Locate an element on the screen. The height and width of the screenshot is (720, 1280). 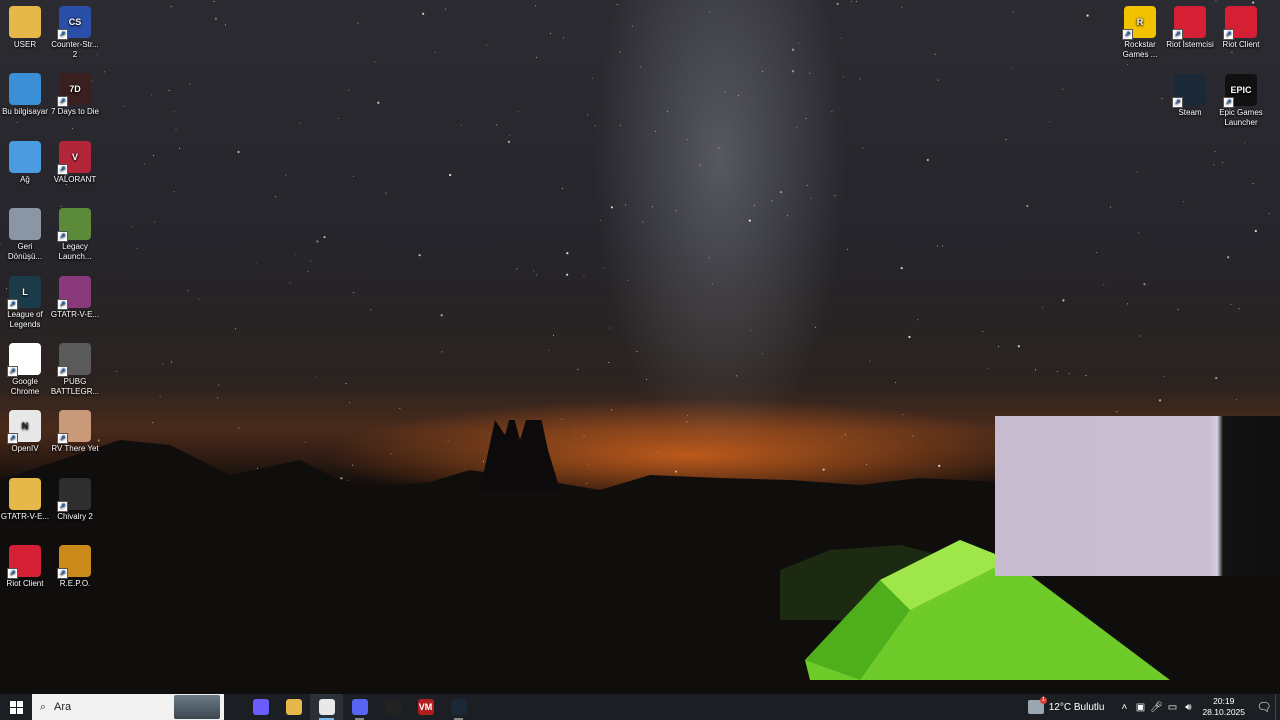
chrome-icon is located at coordinates (326, 707).